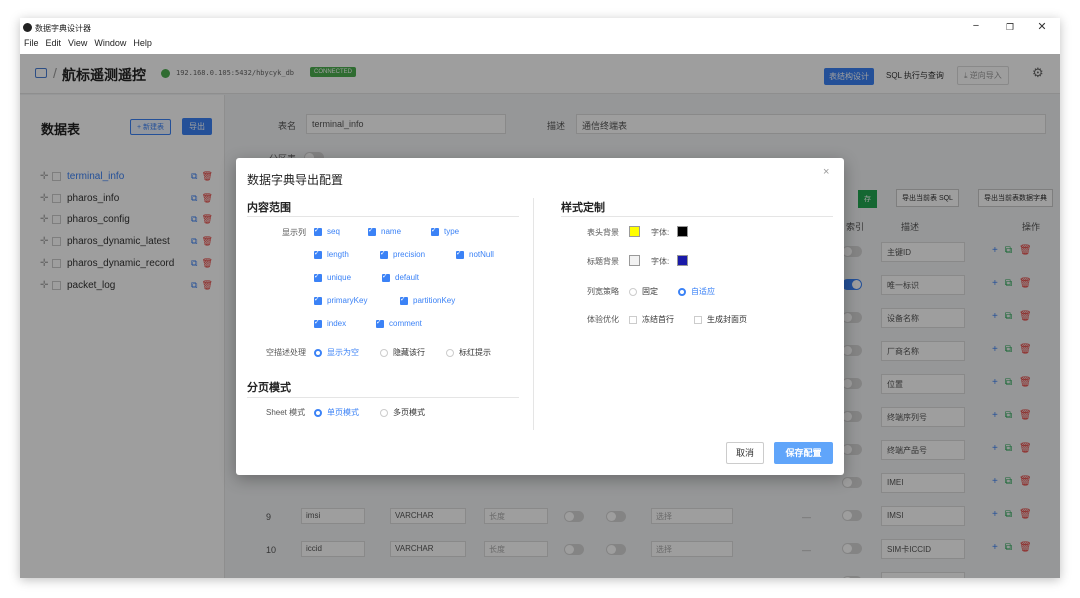 The height and width of the screenshot is (598, 1080). I want to click on col-checkbox-name: name, so click(384, 231).